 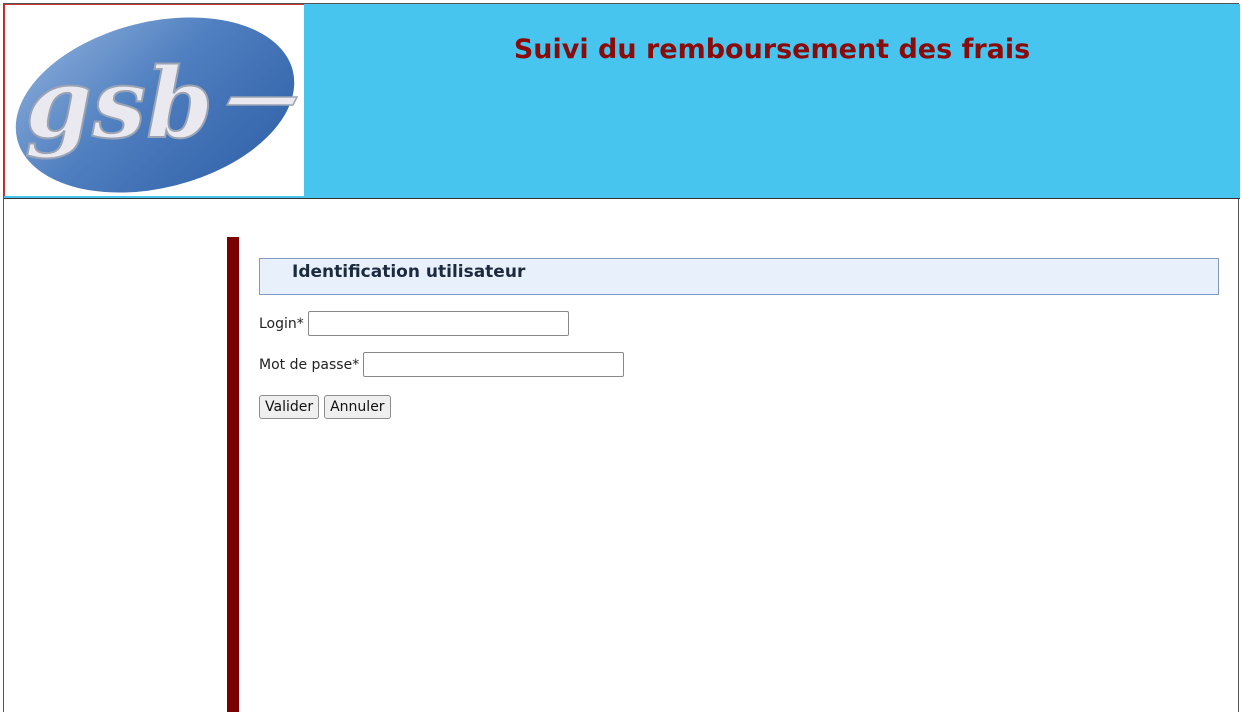 What do you see at coordinates (494, 364) in the screenshot?
I see `password-input` at bounding box center [494, 364].